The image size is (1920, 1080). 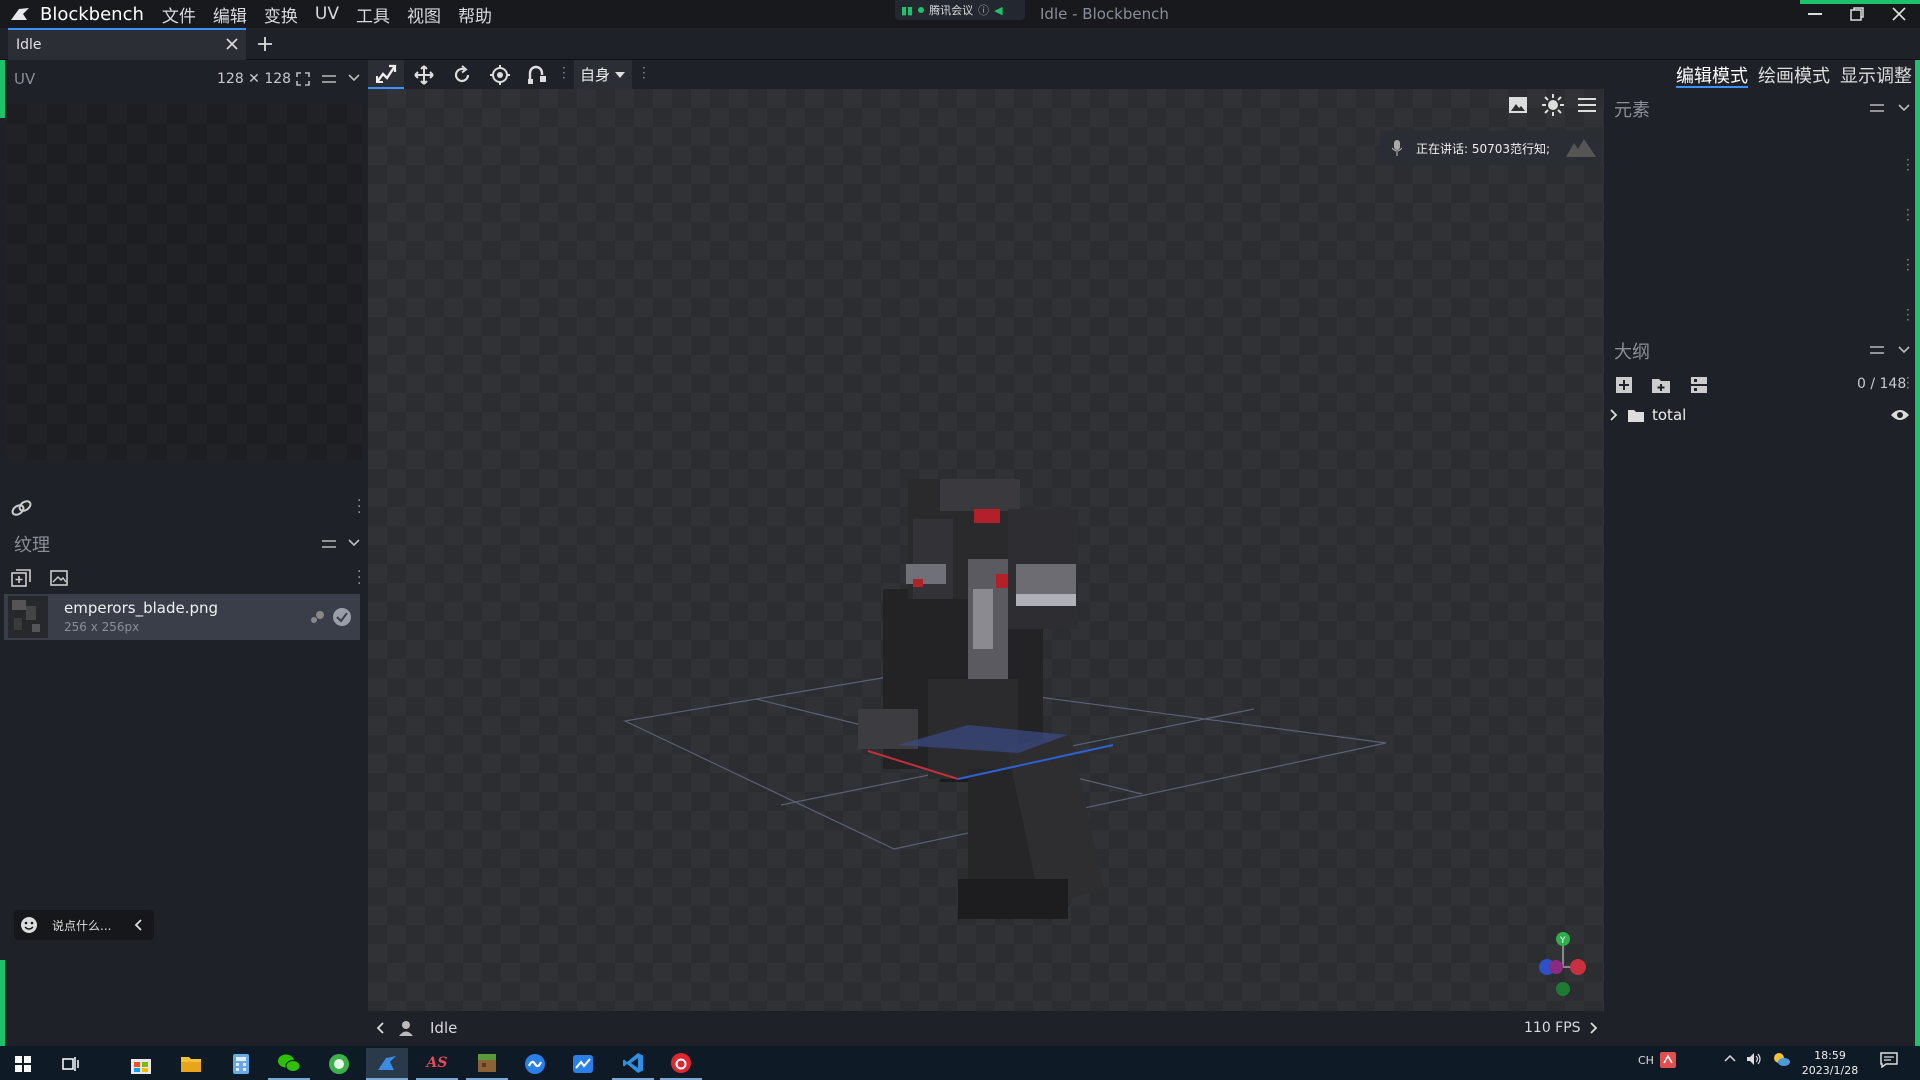 What do you see at coordinates (25, 79) in the screenshot?
I see `uv-label: UV` at bounding box center [25, 79].